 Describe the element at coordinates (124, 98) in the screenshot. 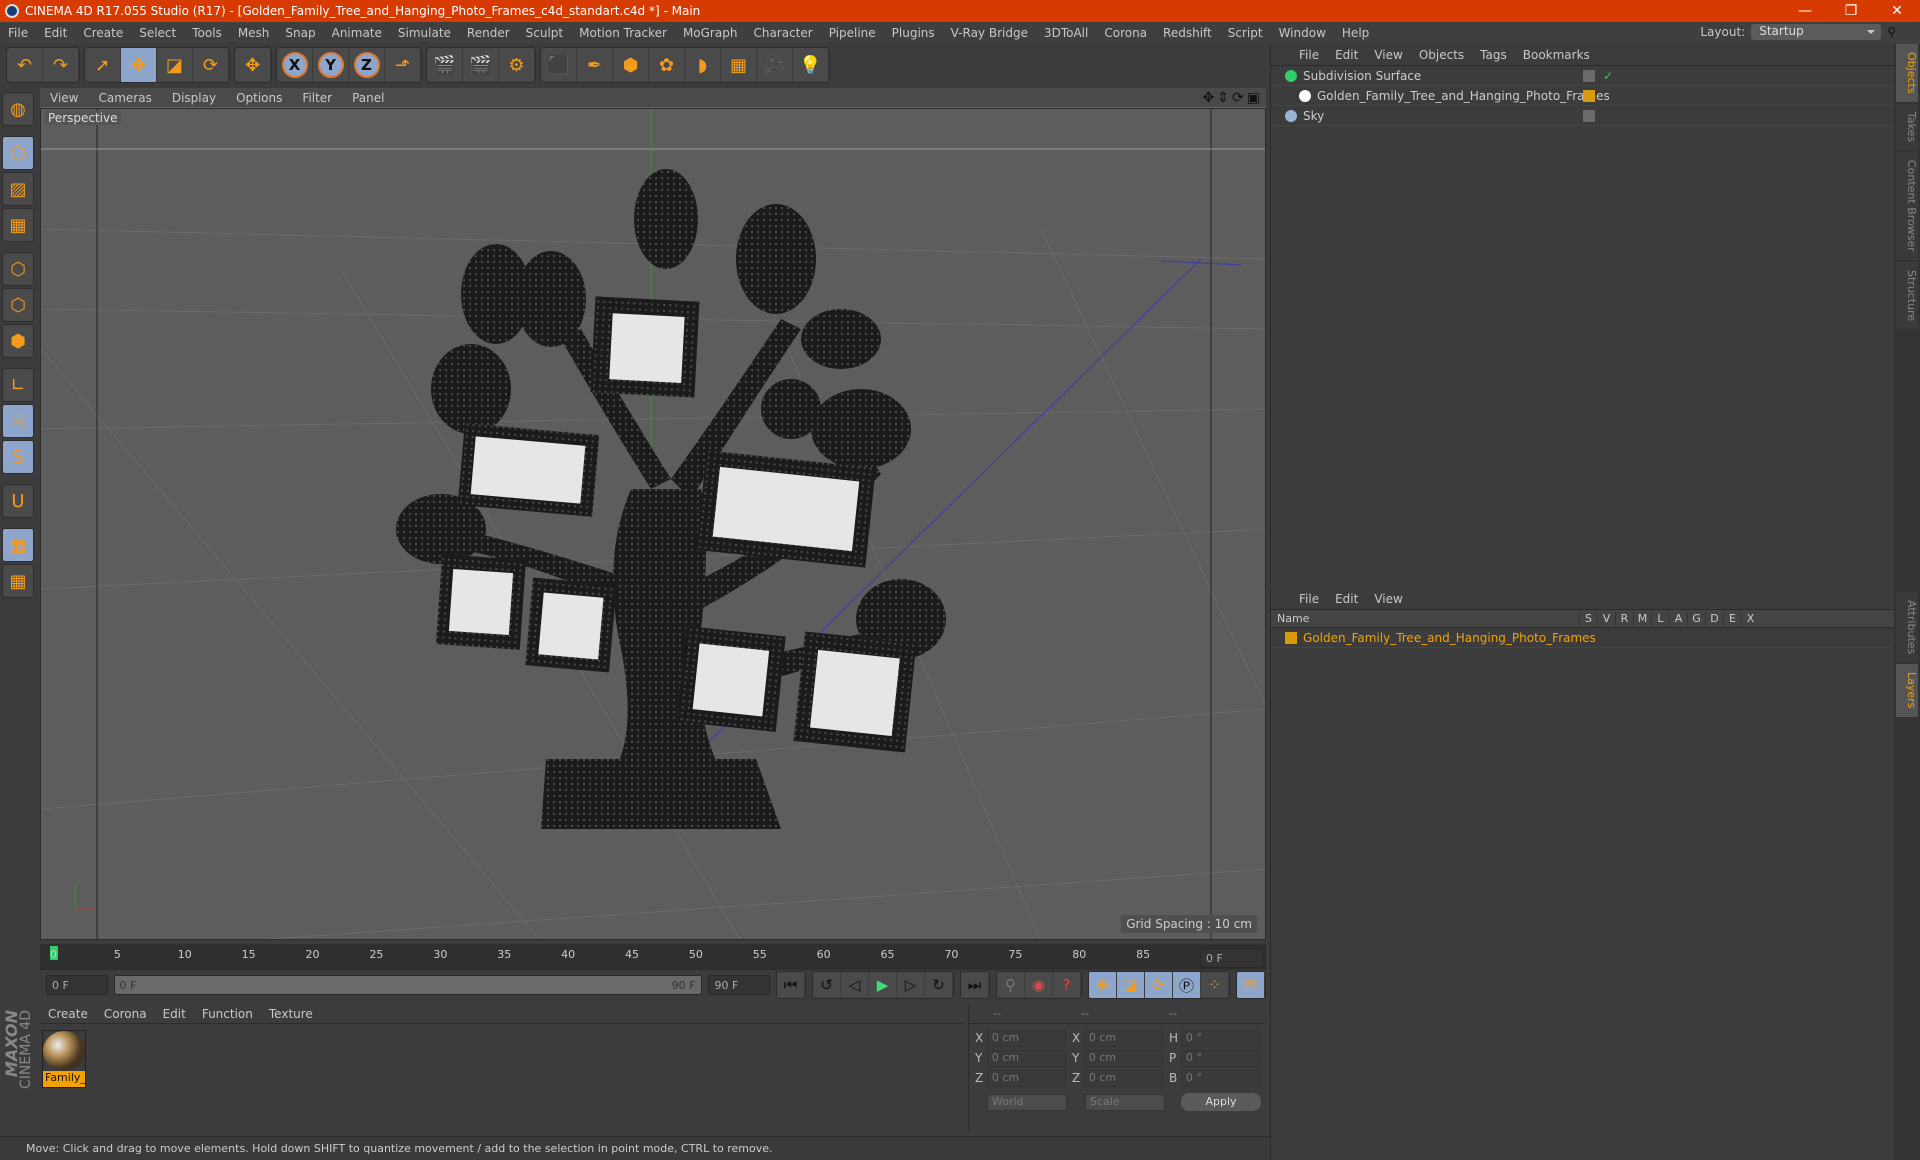

I see `viewport-menu-cameras: Cameras` at that location.